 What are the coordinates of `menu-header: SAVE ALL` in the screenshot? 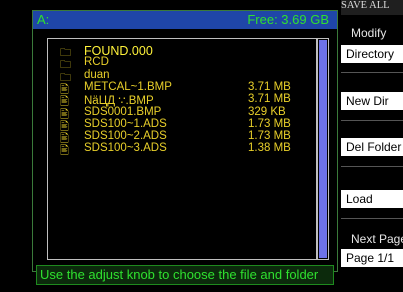 It's located at (372, 7).